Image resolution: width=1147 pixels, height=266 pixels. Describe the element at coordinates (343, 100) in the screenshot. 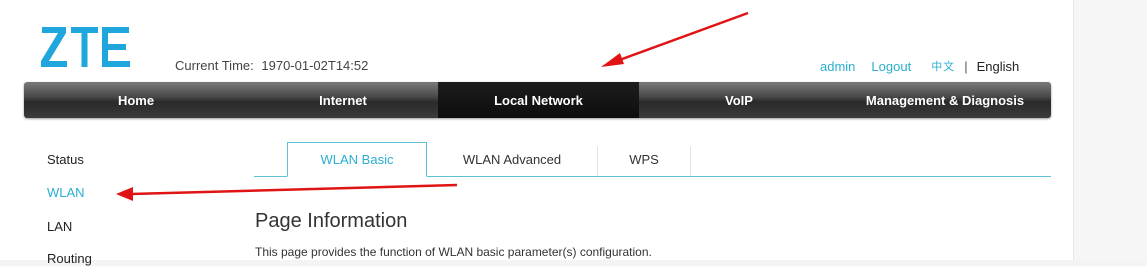

I see `nav-internet: Internet` at that location.